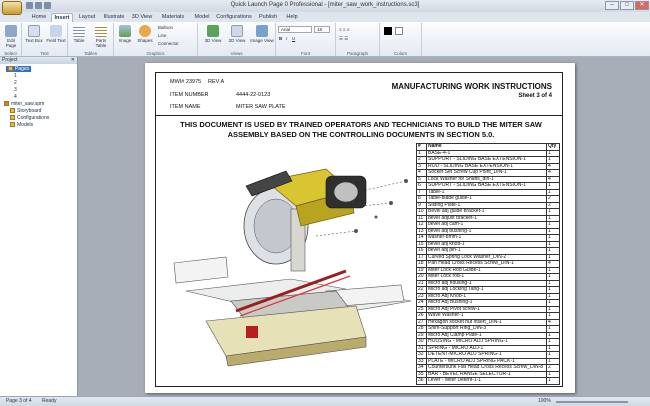  Describe the element at coordinates (186, 82) in the screenshot. I see `mwi-number: MWI# 23975` at that location.